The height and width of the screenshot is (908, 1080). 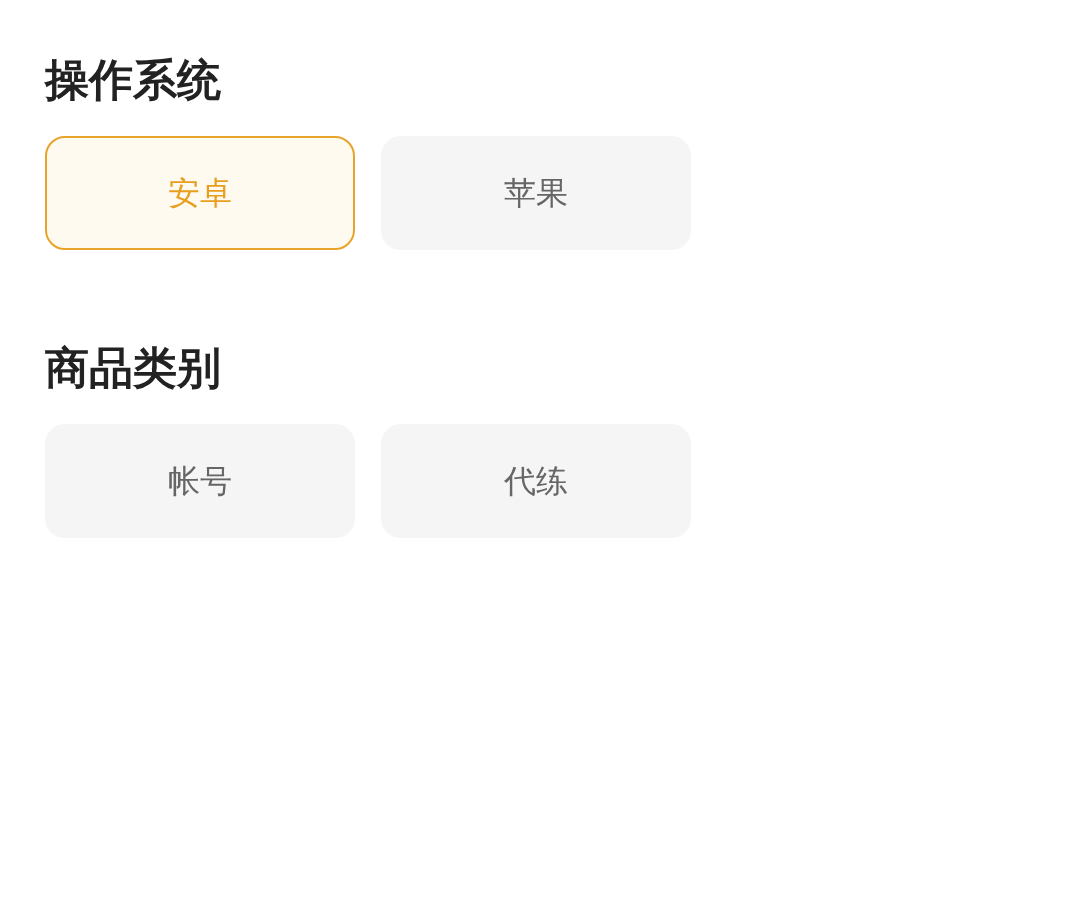 I want to click on section-title: 操作系统, so click(x=133, y=80).